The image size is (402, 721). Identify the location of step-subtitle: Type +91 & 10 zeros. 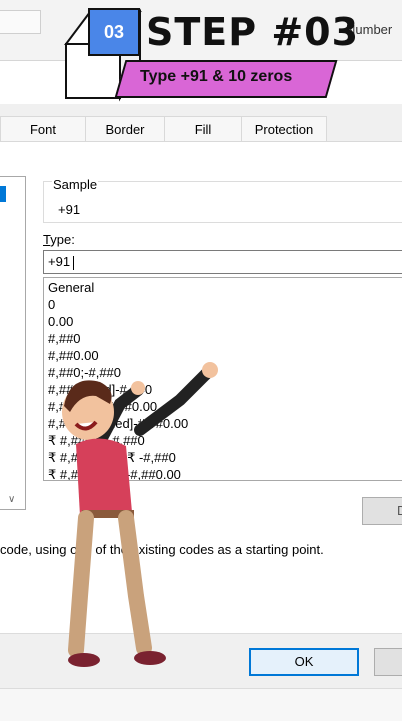
(216, 76).